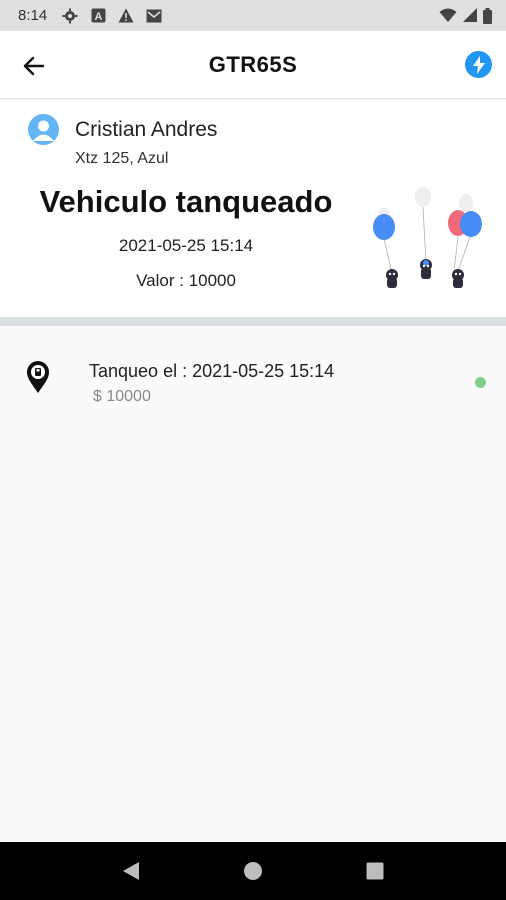  I want to click on vehicle-description: Xtz 125, Azul, so click(122, 158).